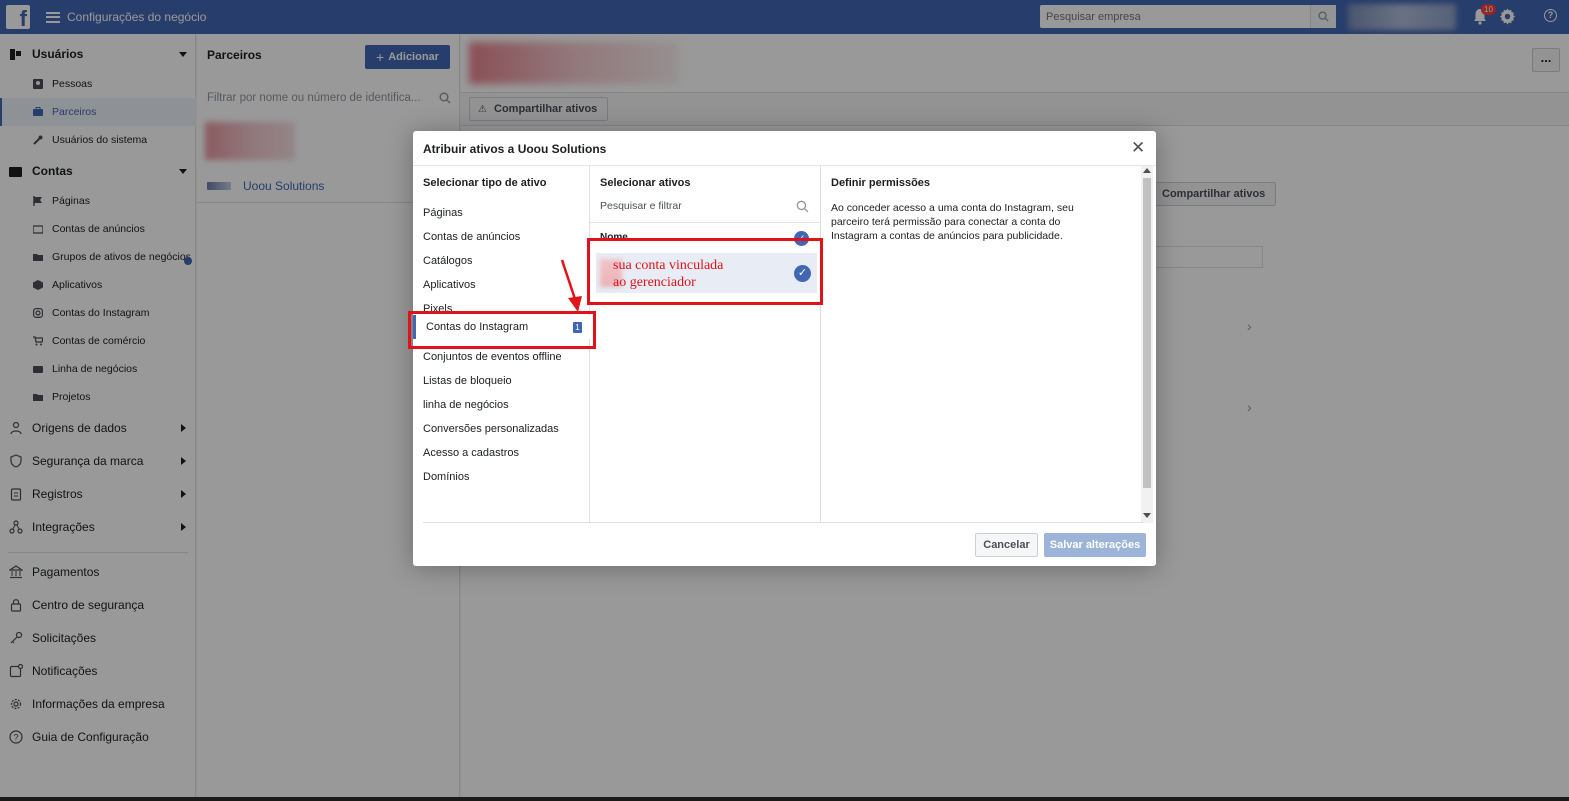 The width and height of the screenshot is (1569, 801). I want to click on scroll-down-icon, so click(1147, 515).